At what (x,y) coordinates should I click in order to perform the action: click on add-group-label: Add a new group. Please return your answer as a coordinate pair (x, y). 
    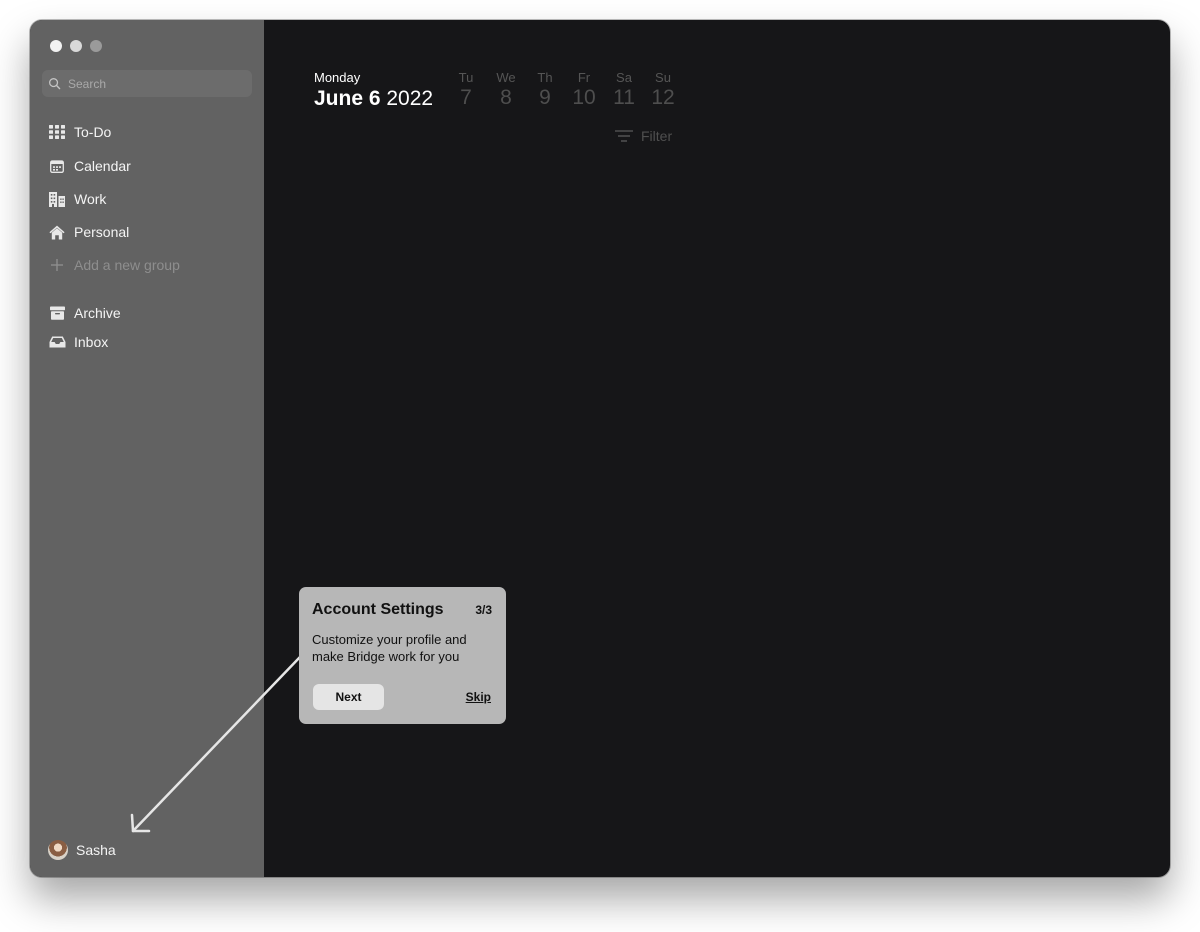
    Looking at the image, I should click on (127, 265).